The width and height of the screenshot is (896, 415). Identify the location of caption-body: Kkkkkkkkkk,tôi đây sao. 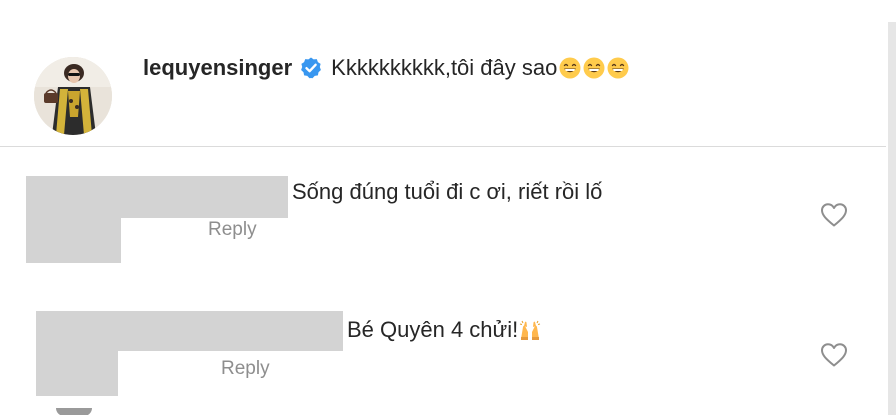
(444, 67).